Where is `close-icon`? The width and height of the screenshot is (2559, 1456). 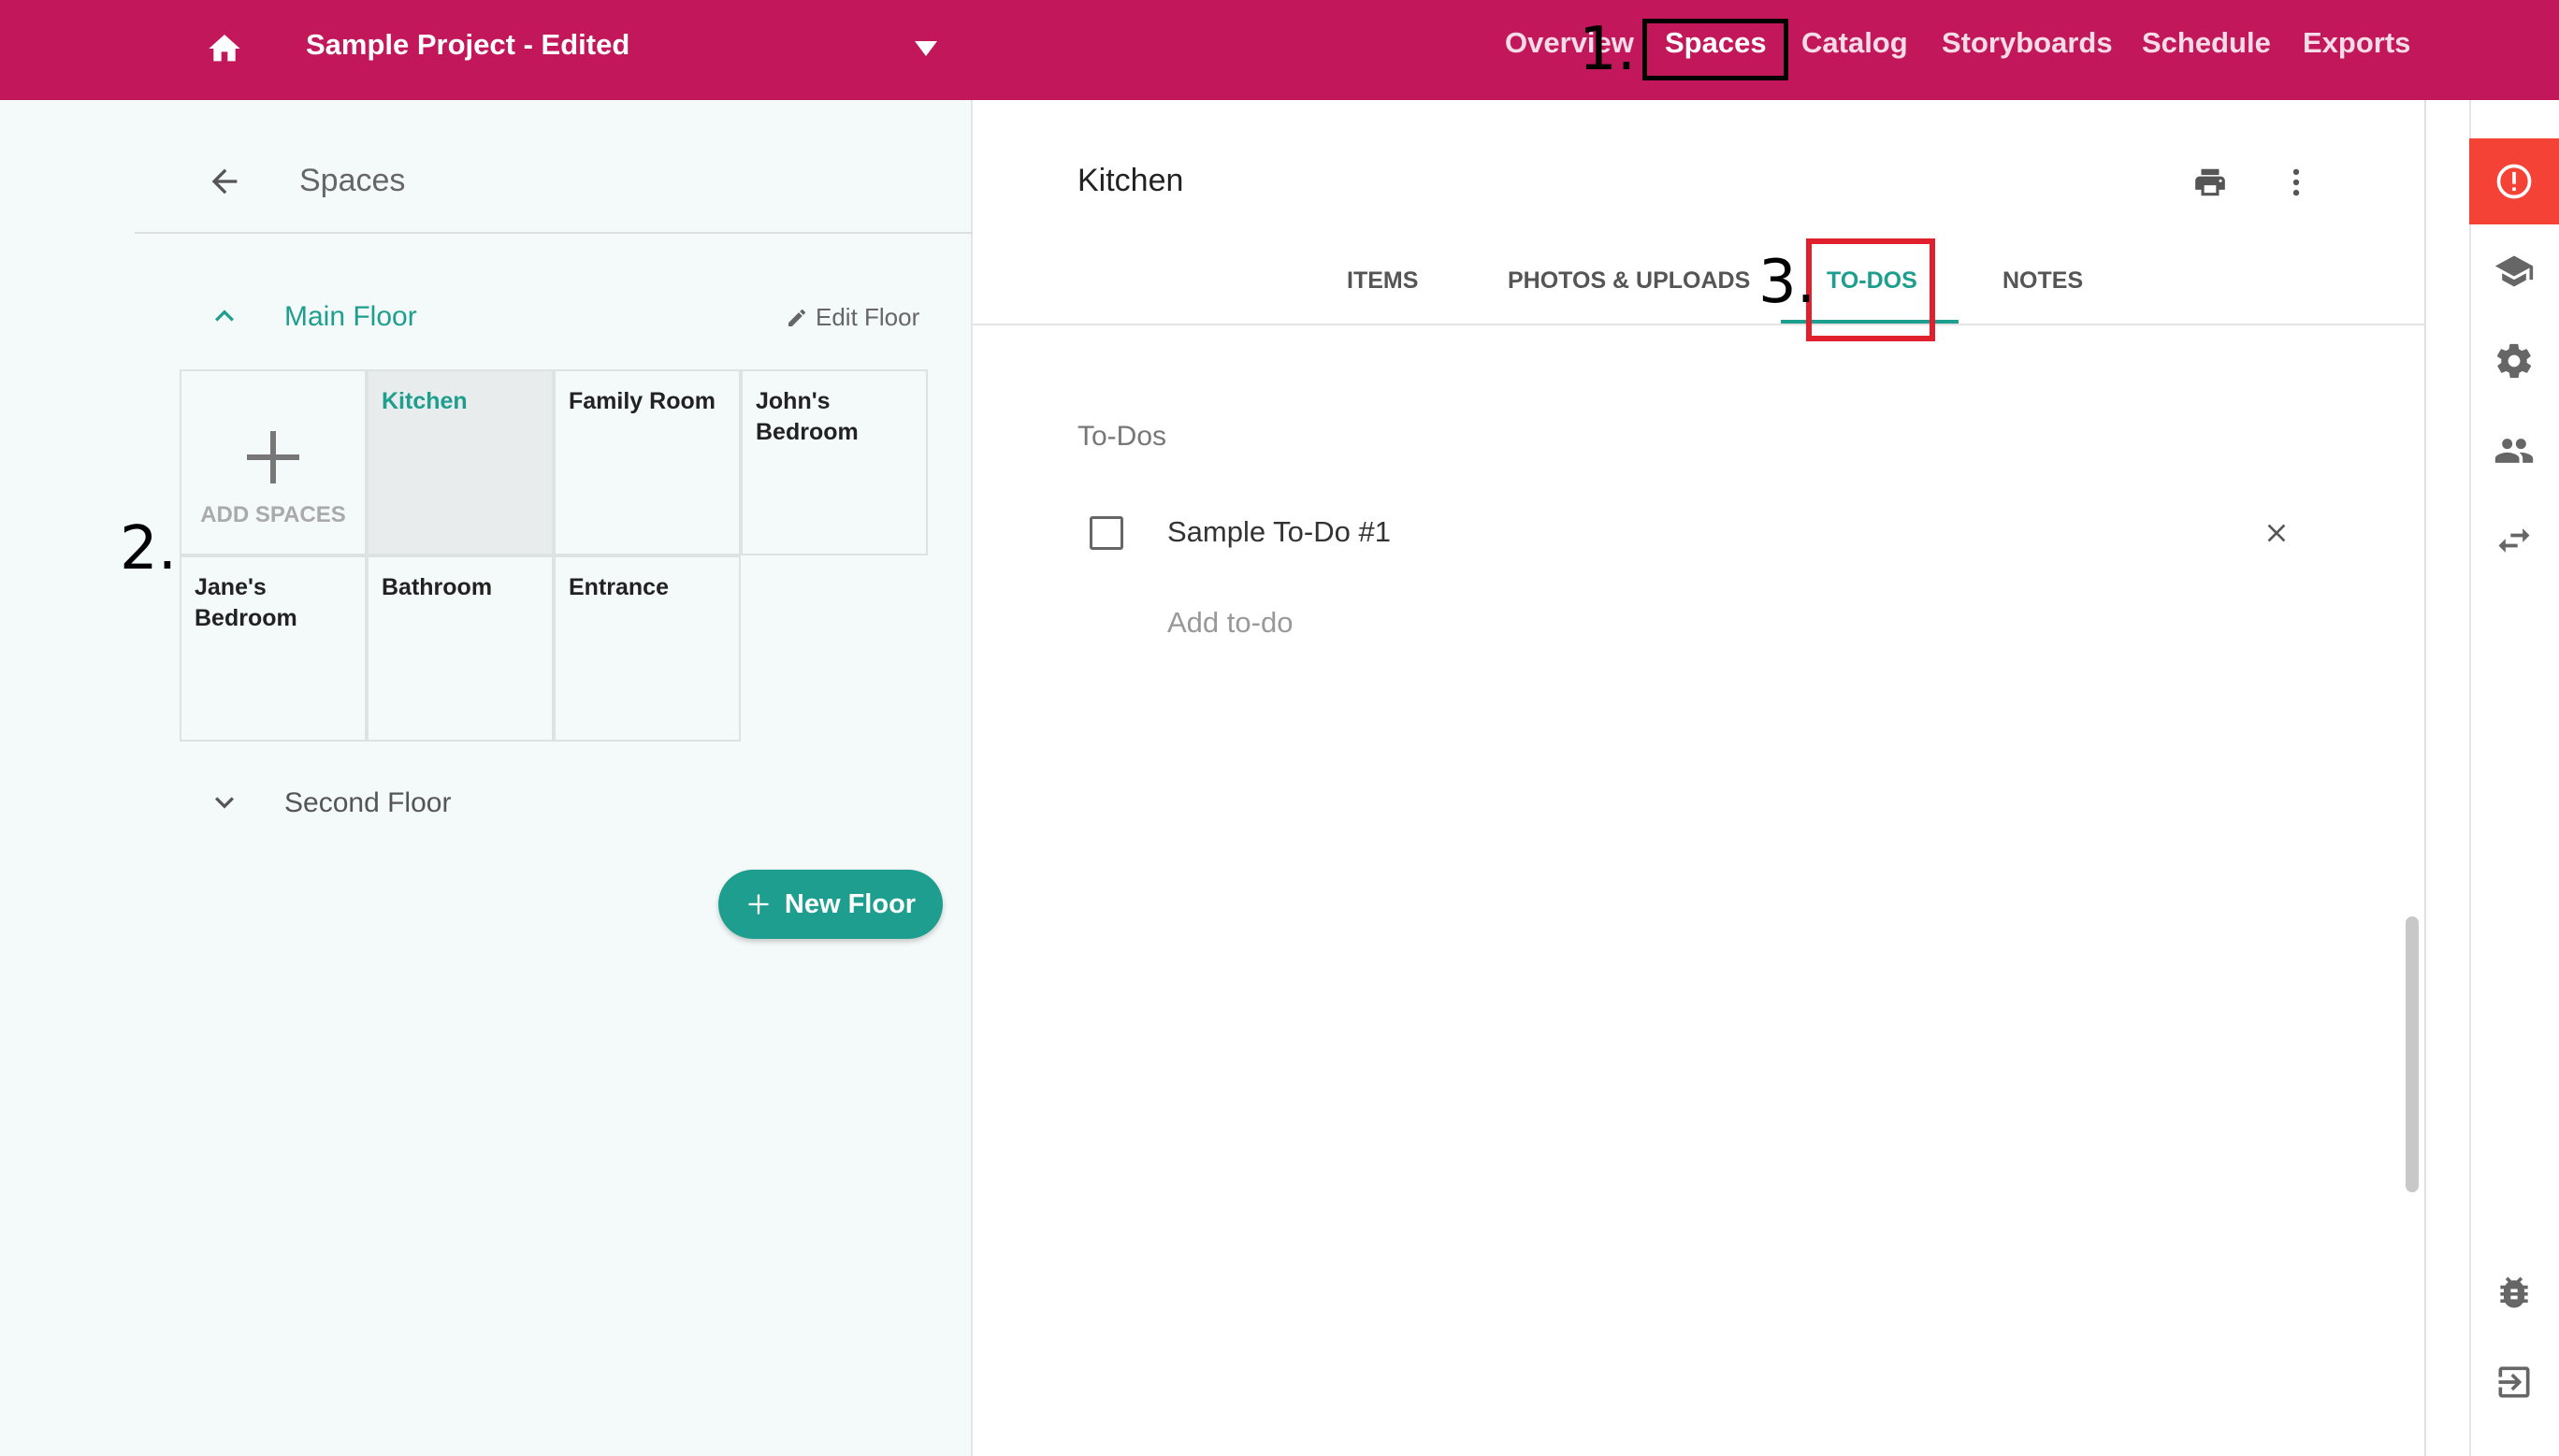 close-icon is located at coordinates (2277, 533).